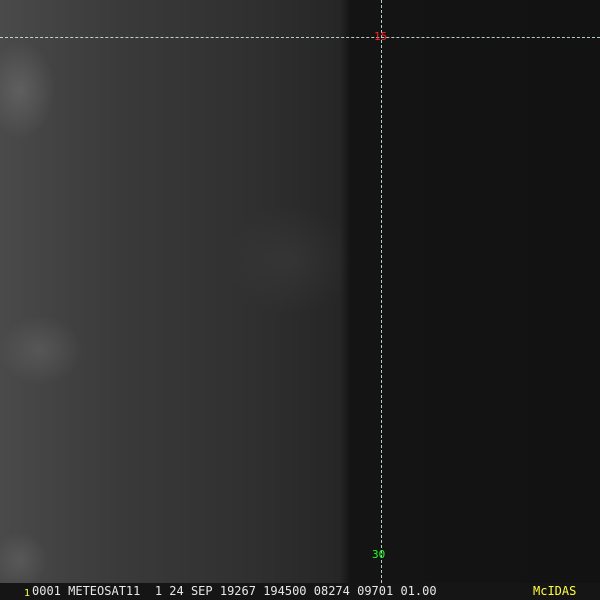 Image resolution: width=600 pixels, height=600 pixels. Describe the element at coordinates (27, 593) in the screenshot. I see `frame-number: 1` at that location.